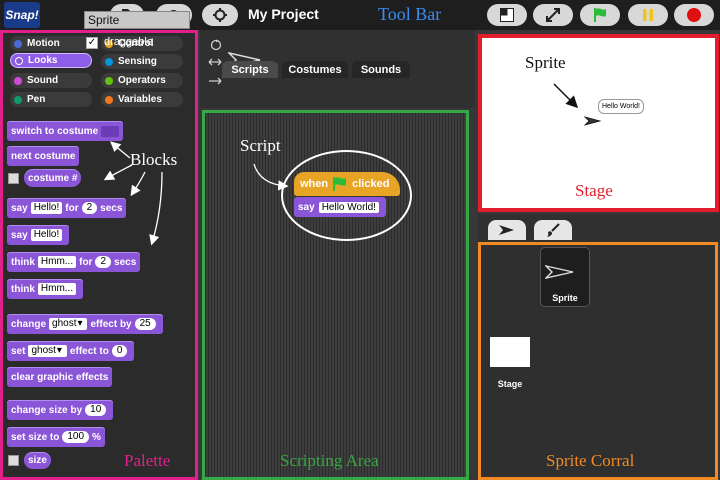 This screenshot has height=480, width=720. What do you see at coordinates (145, 324) in the screenshot?
I see `effect-amount-input: 25` at bounding box center [145, 324].